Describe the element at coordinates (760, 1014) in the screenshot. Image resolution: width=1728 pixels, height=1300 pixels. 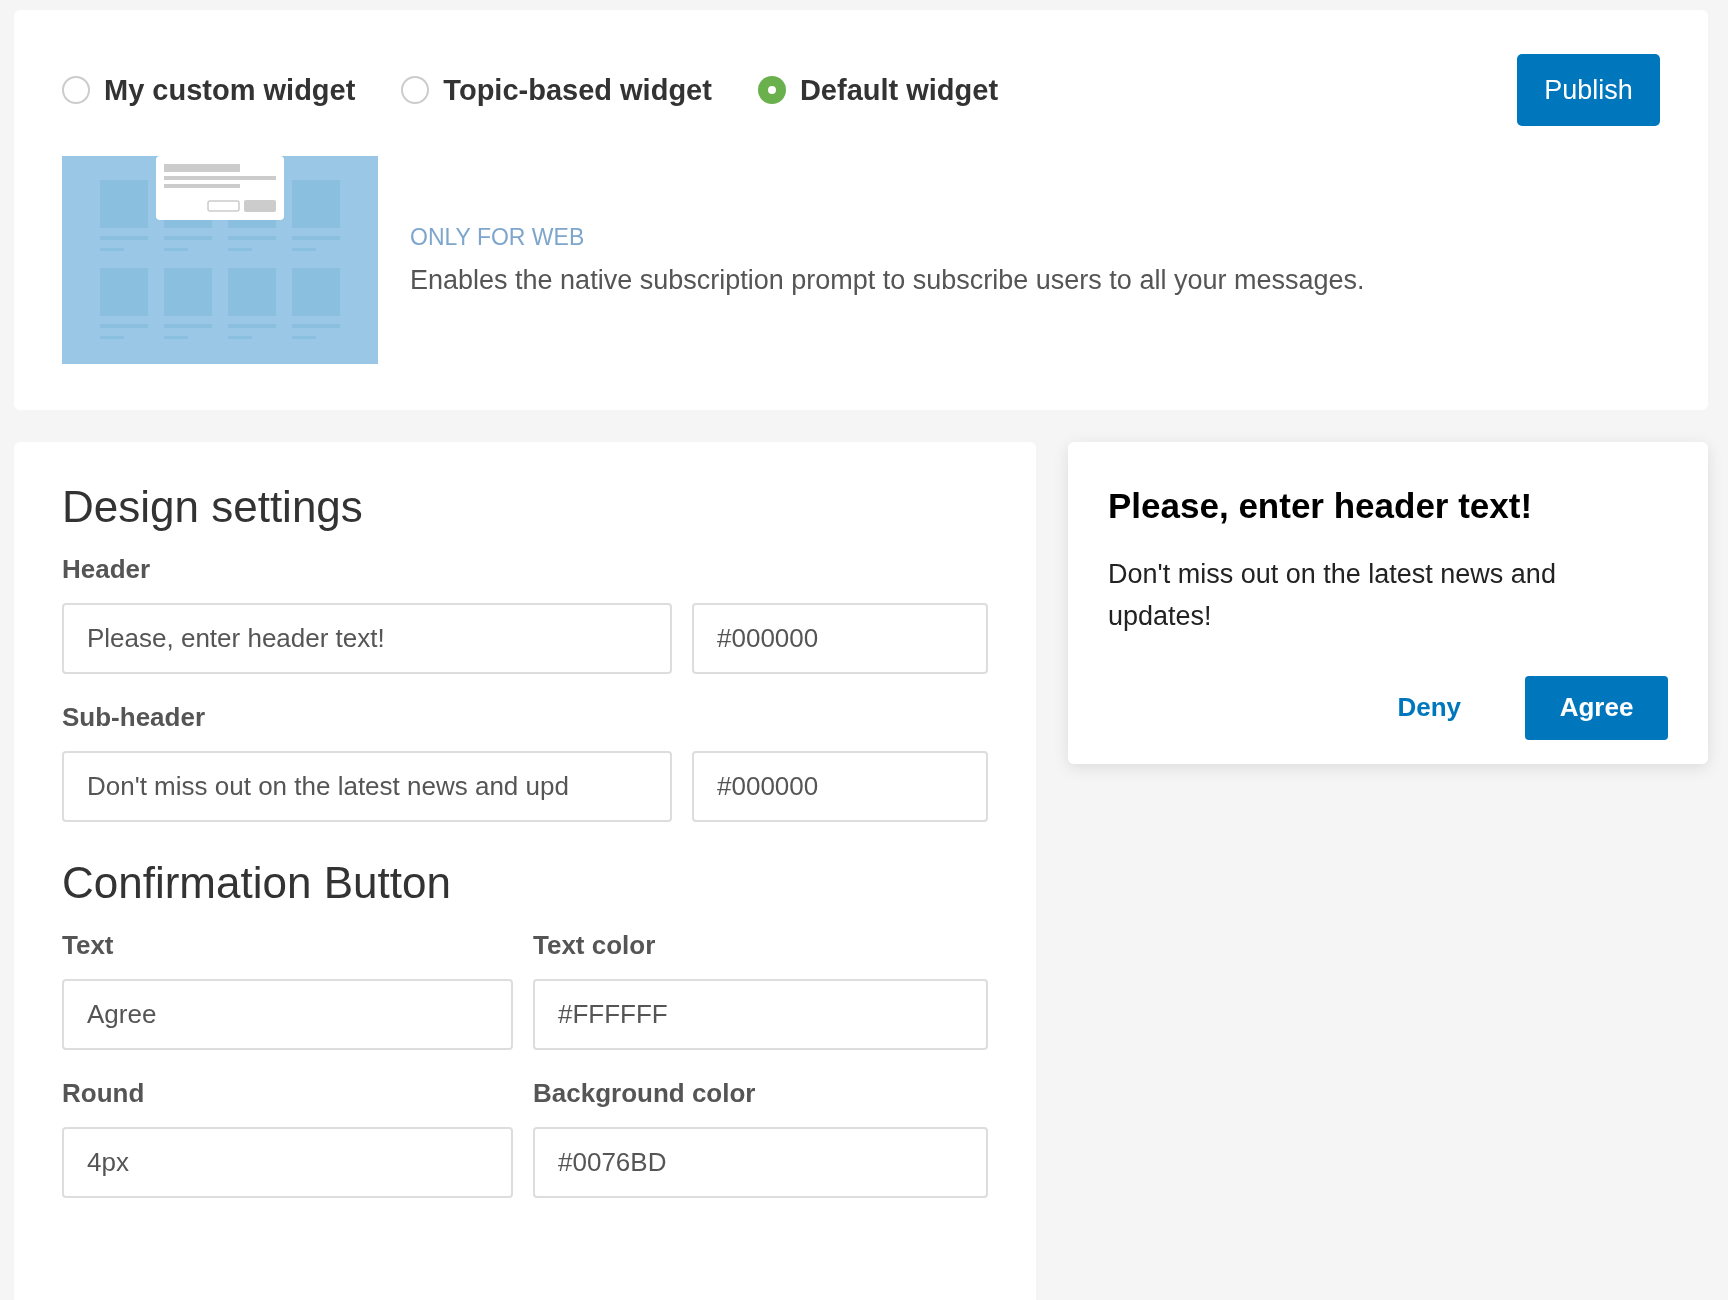
I see `input-field: #FFFFFF` at that location.